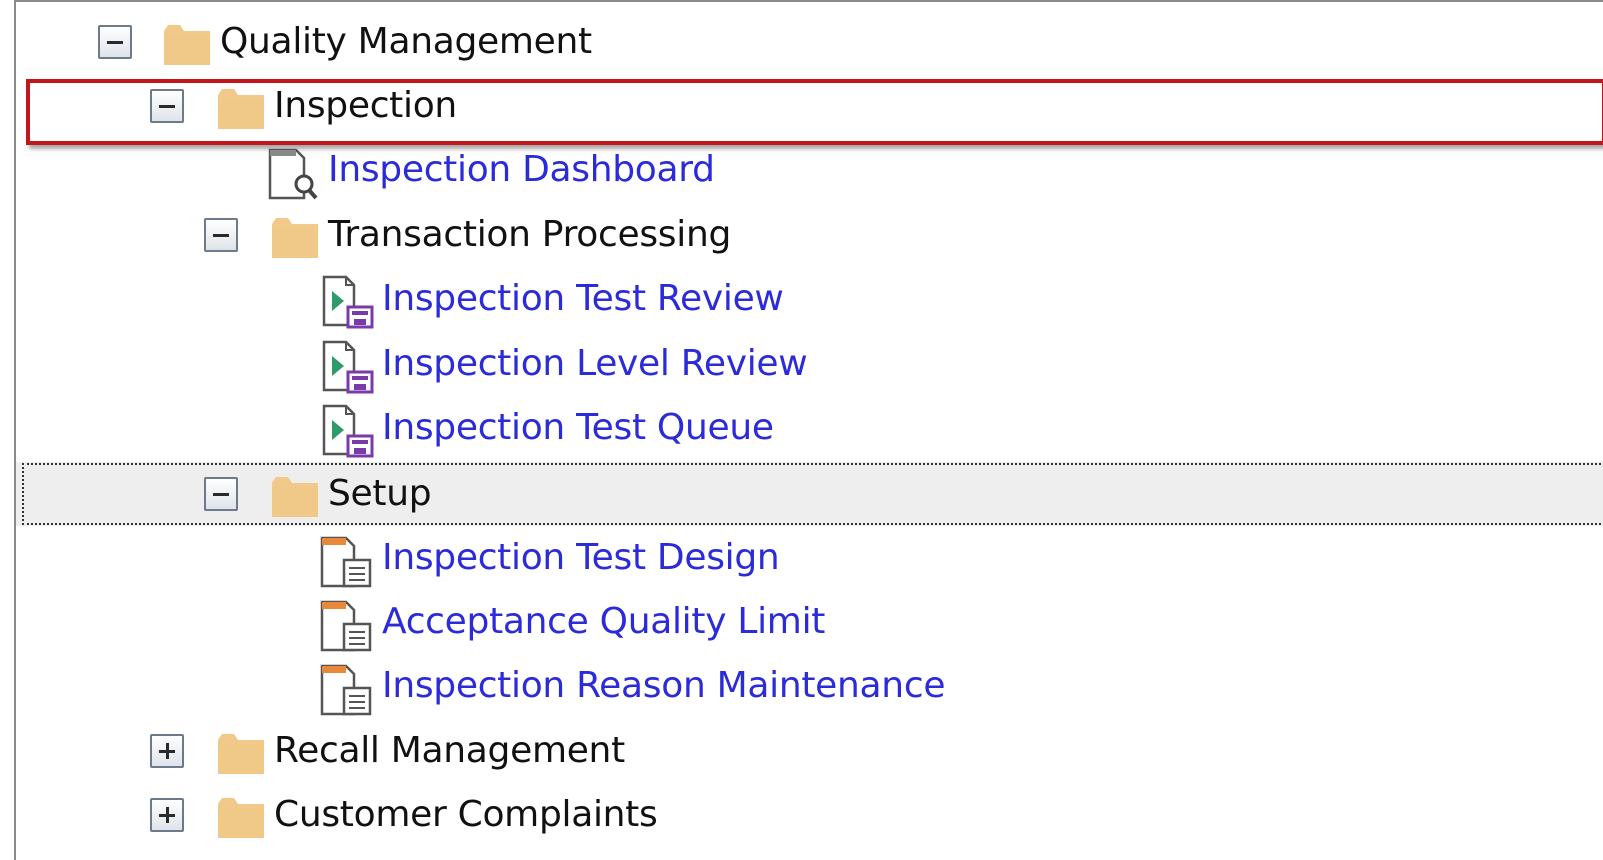  Describe the element at coordinates (809, 815) in the screenshot. I see `tree-node-customer-complaints: Customer Complaints` at that location.